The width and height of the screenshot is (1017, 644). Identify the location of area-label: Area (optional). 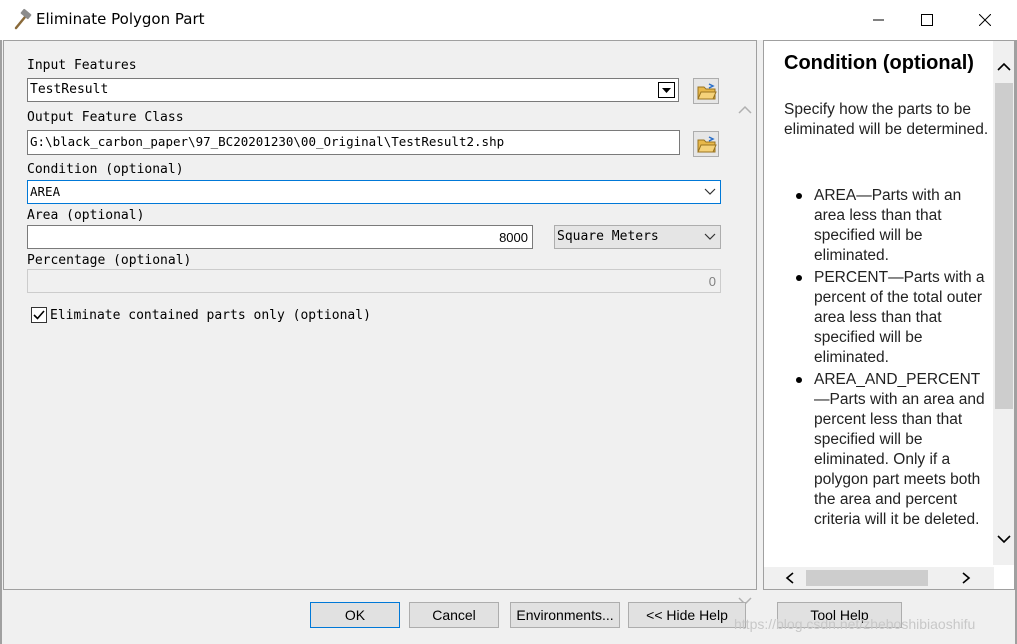
(86, 215).